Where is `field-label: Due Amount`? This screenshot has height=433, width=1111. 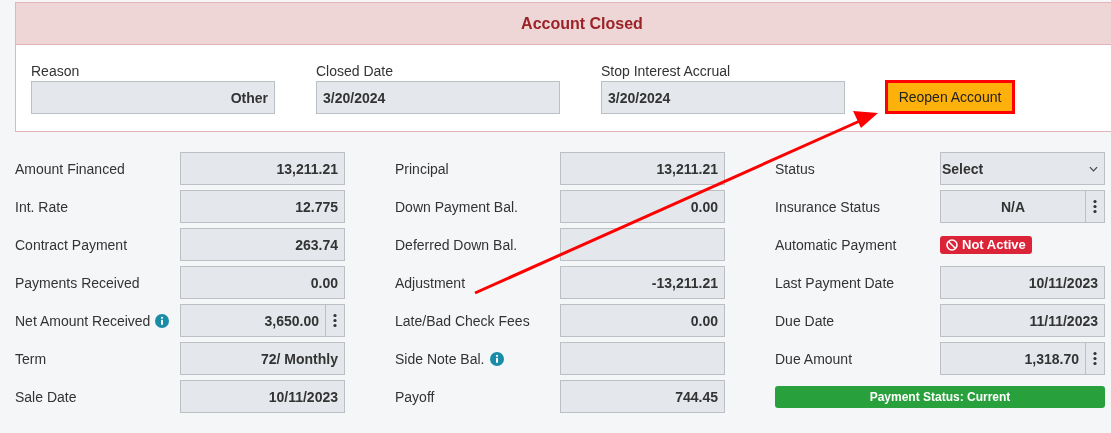
field-label: Due Amount is located at coordinates (814, 358).